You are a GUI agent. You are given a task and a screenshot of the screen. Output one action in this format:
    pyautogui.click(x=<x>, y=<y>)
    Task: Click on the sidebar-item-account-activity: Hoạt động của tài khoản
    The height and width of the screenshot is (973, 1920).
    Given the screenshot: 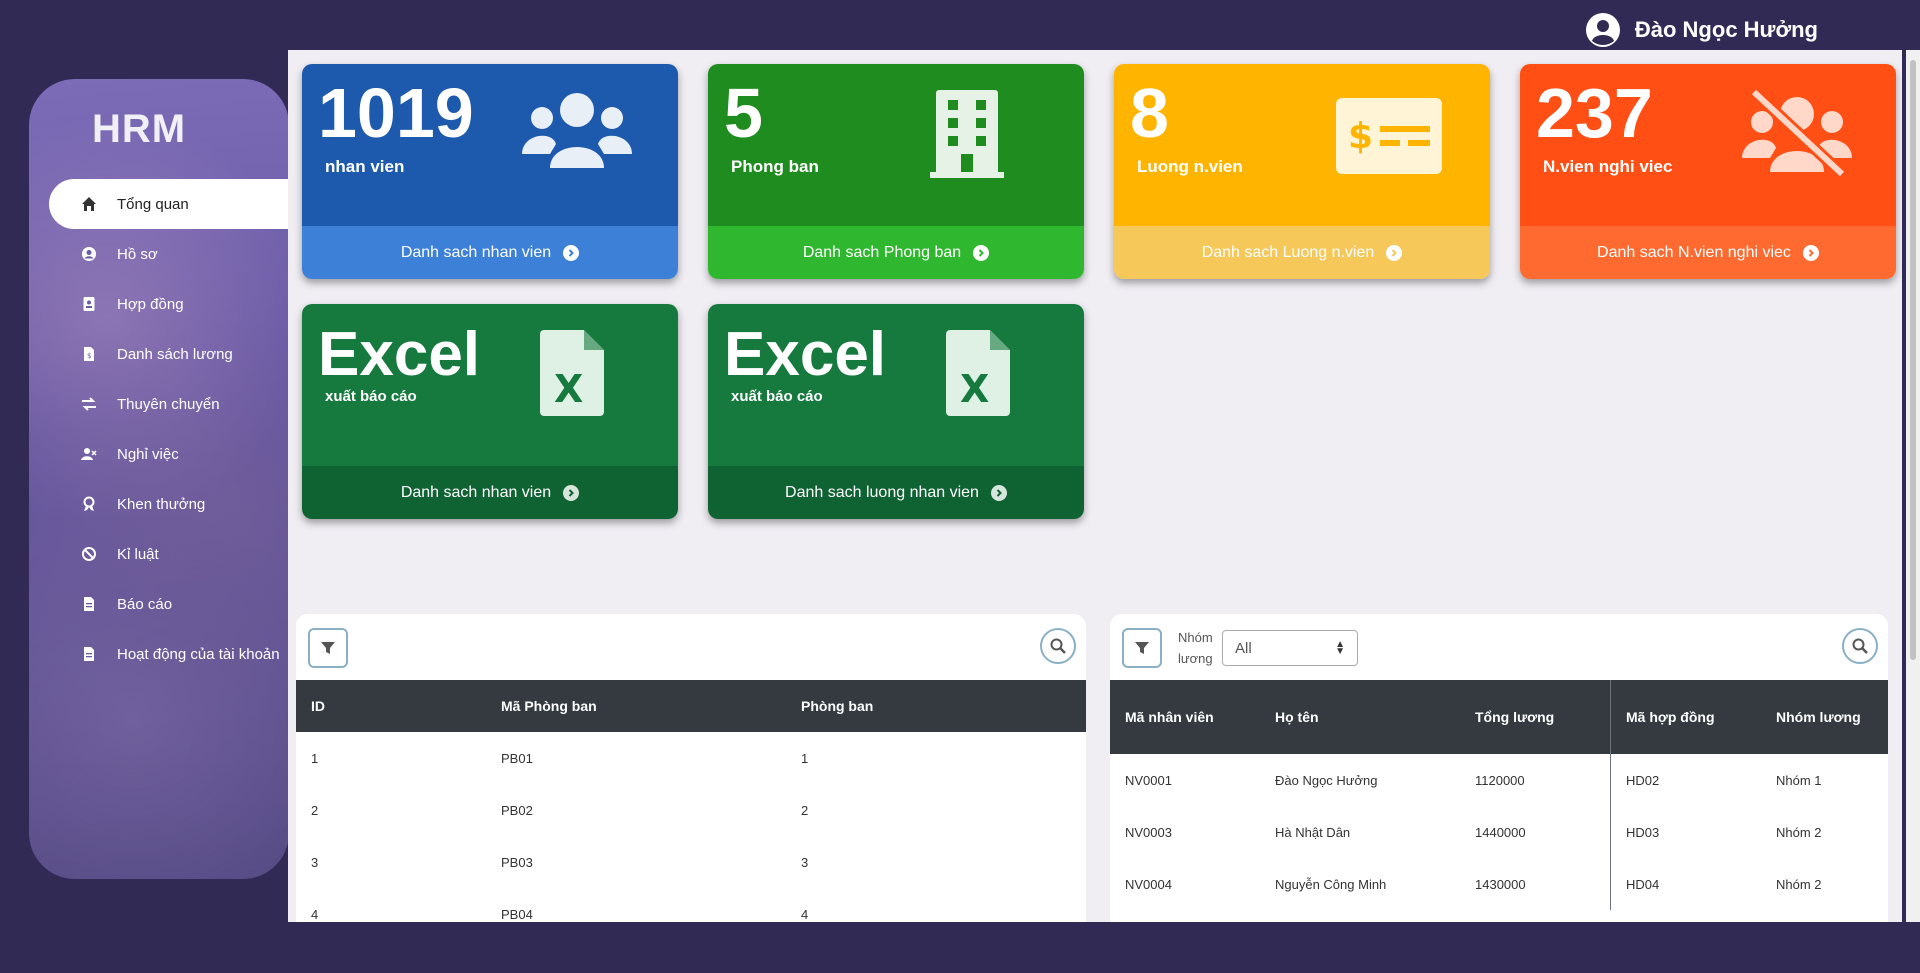 What is the action you would take?
    pyautogui.click(x=159, y=654)
    